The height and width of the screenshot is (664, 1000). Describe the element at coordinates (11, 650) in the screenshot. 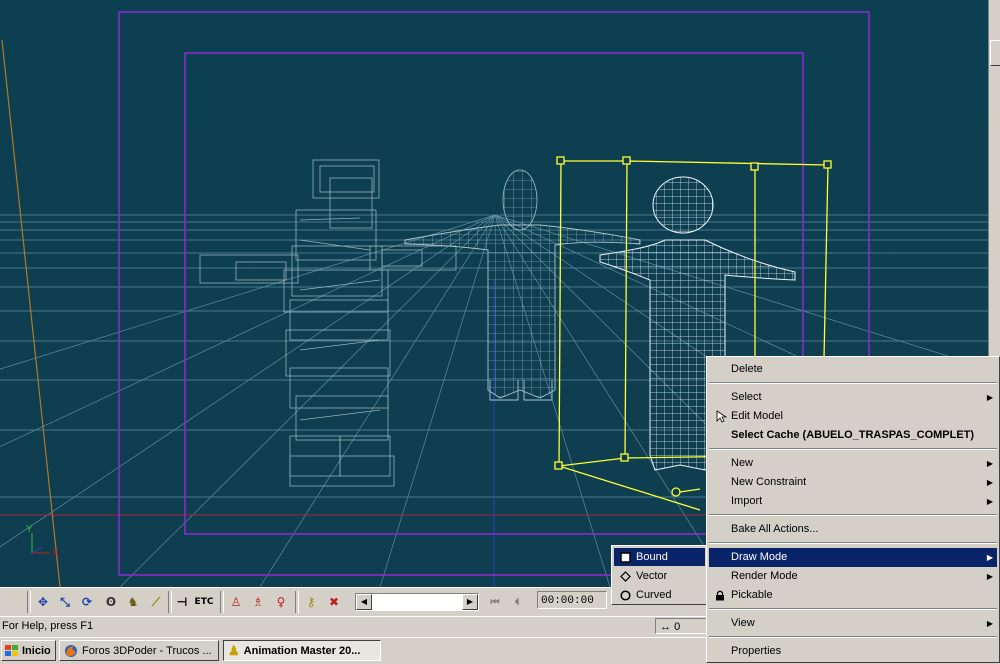

I see `windows-logo-icon` at that location.